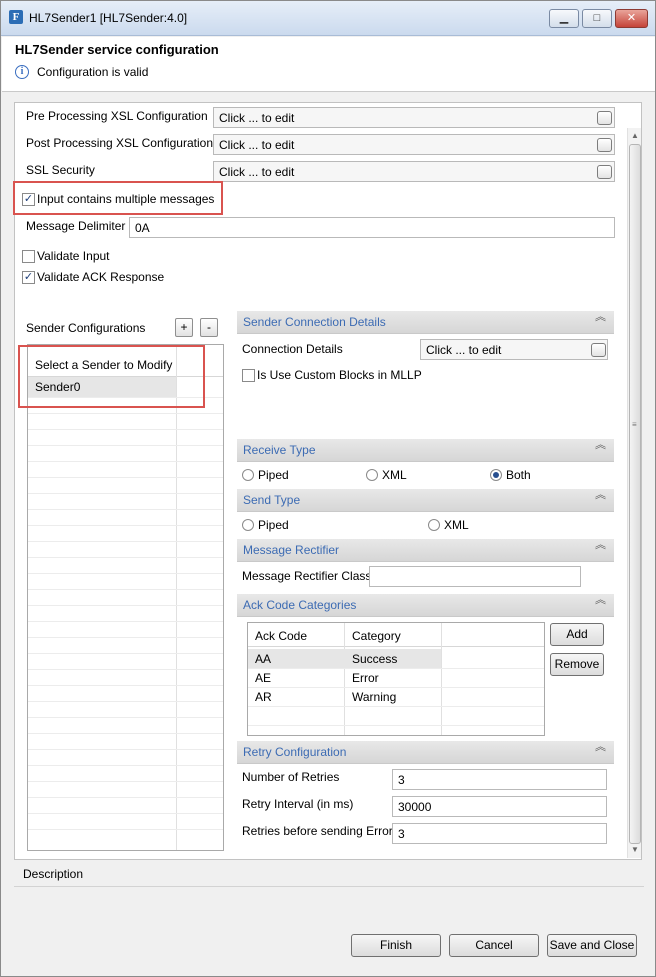  What do you see at coordinates (604, 172) in the screenshot?
I see `ssl-edit-button` at bounding box center [604, 172].